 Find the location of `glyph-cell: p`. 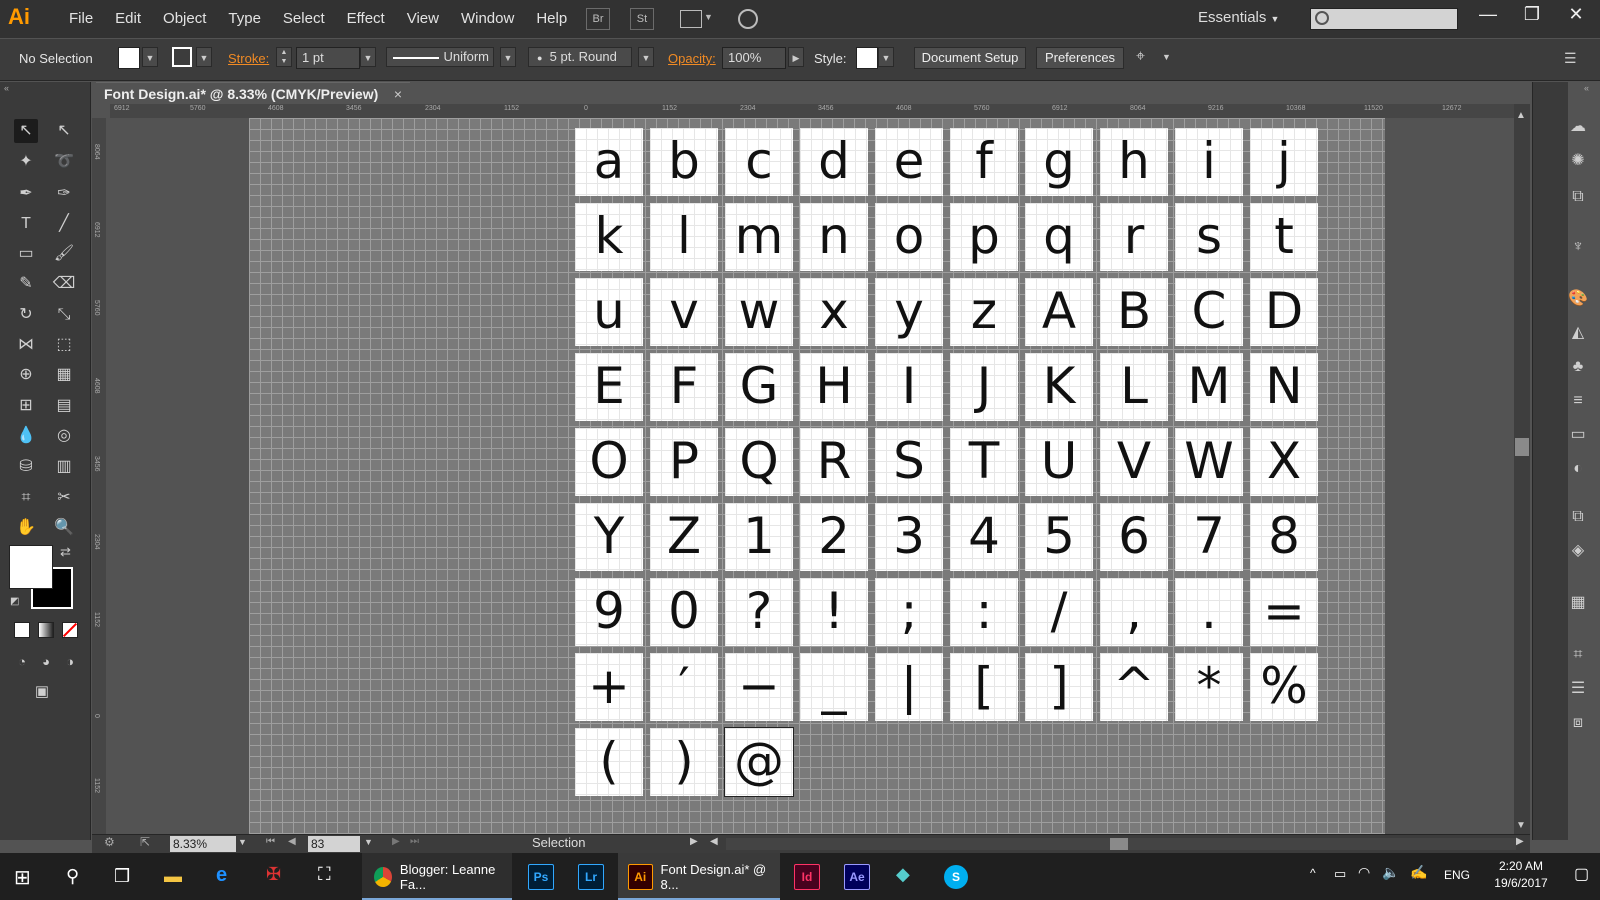

glyph-cell: p is located at coordinates (984, 237).